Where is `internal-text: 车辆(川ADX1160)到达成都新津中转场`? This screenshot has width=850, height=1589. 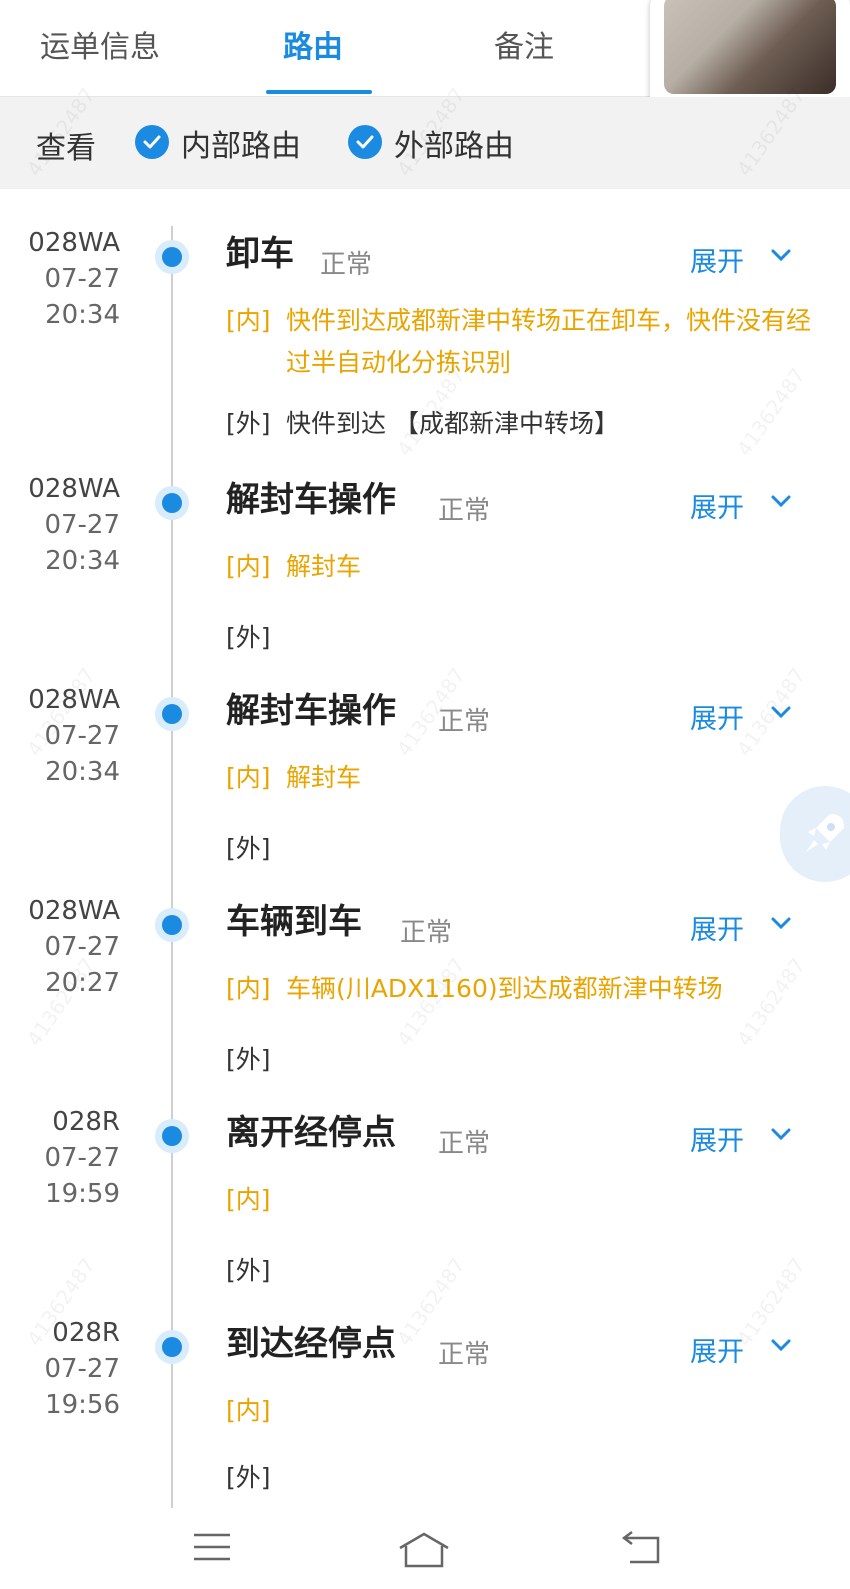
internal-text: 车辆(川ADX1160)到达成都新津中转场 is located at coordinates (504, 988).